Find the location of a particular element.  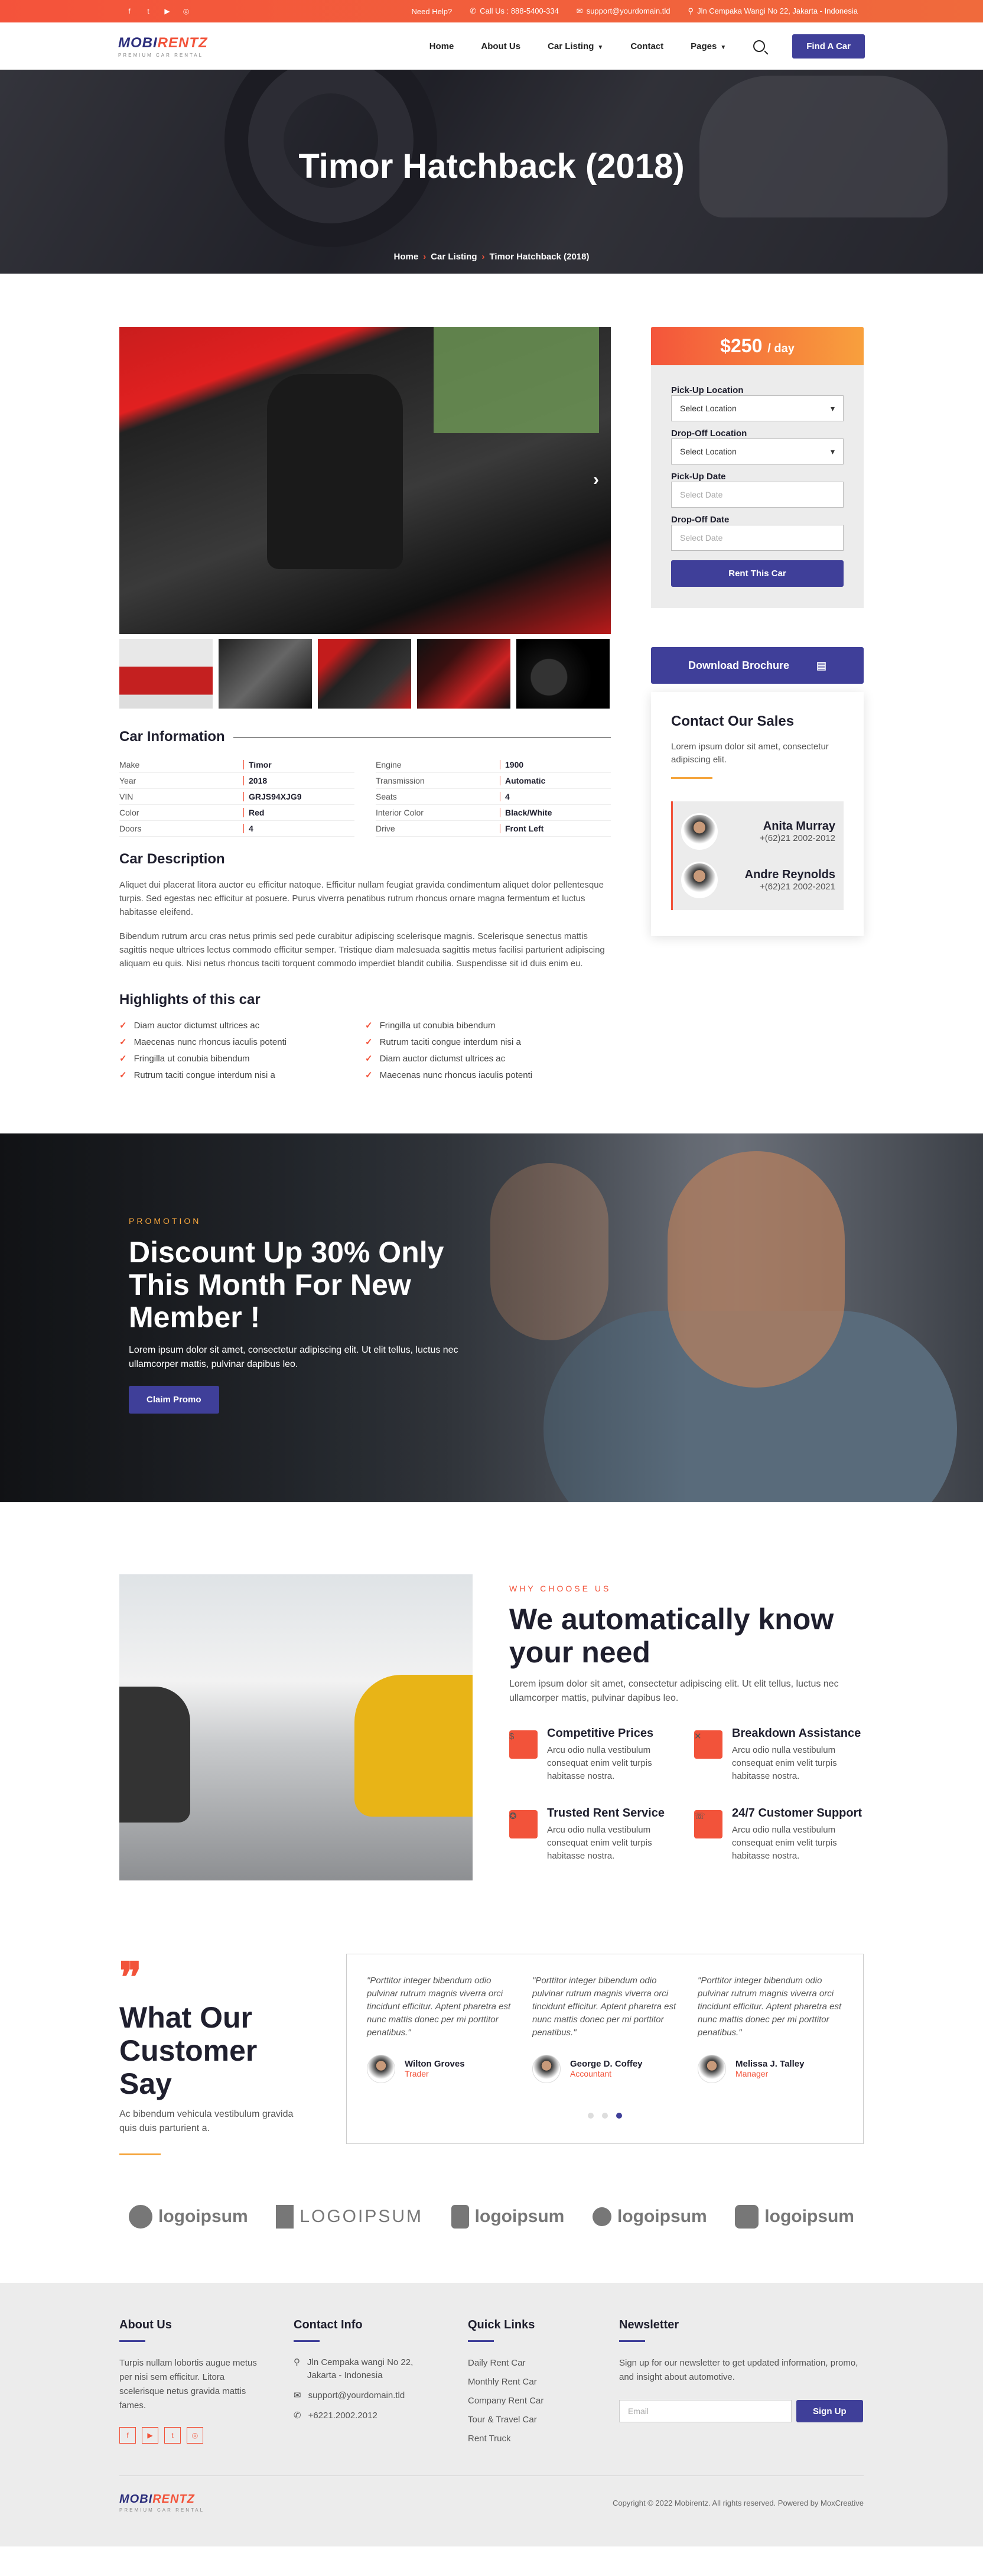

partner-logo-text: logoipsum is located at coordinates (662, 2216).